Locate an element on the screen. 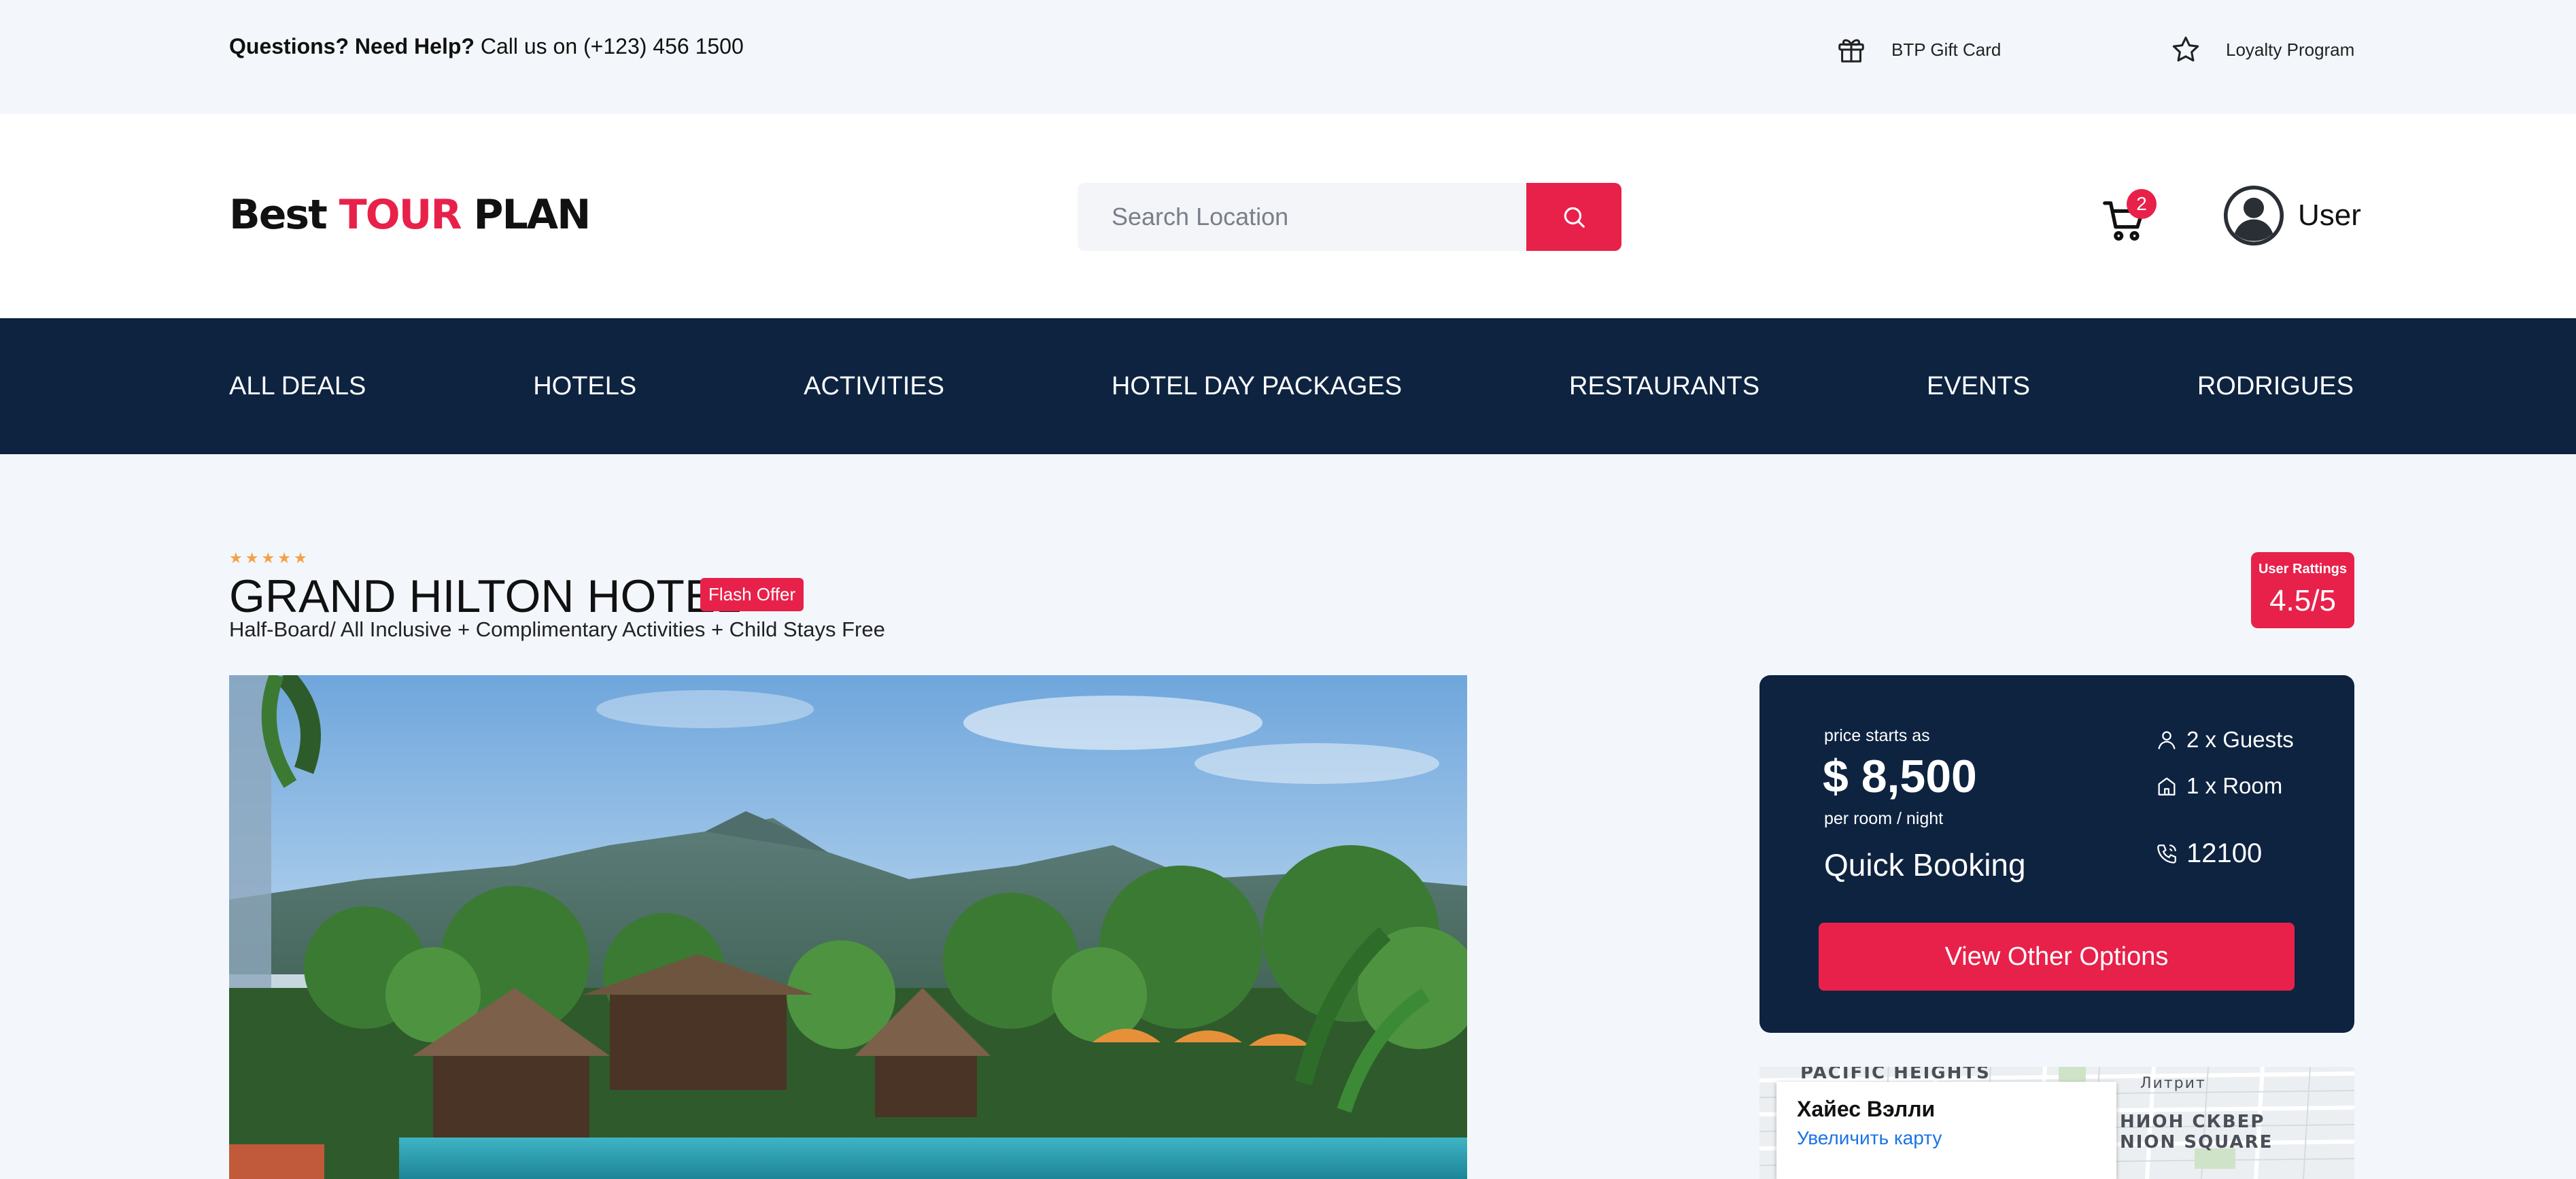  phone-number: 12100 is located at coordinates (2208, 853).